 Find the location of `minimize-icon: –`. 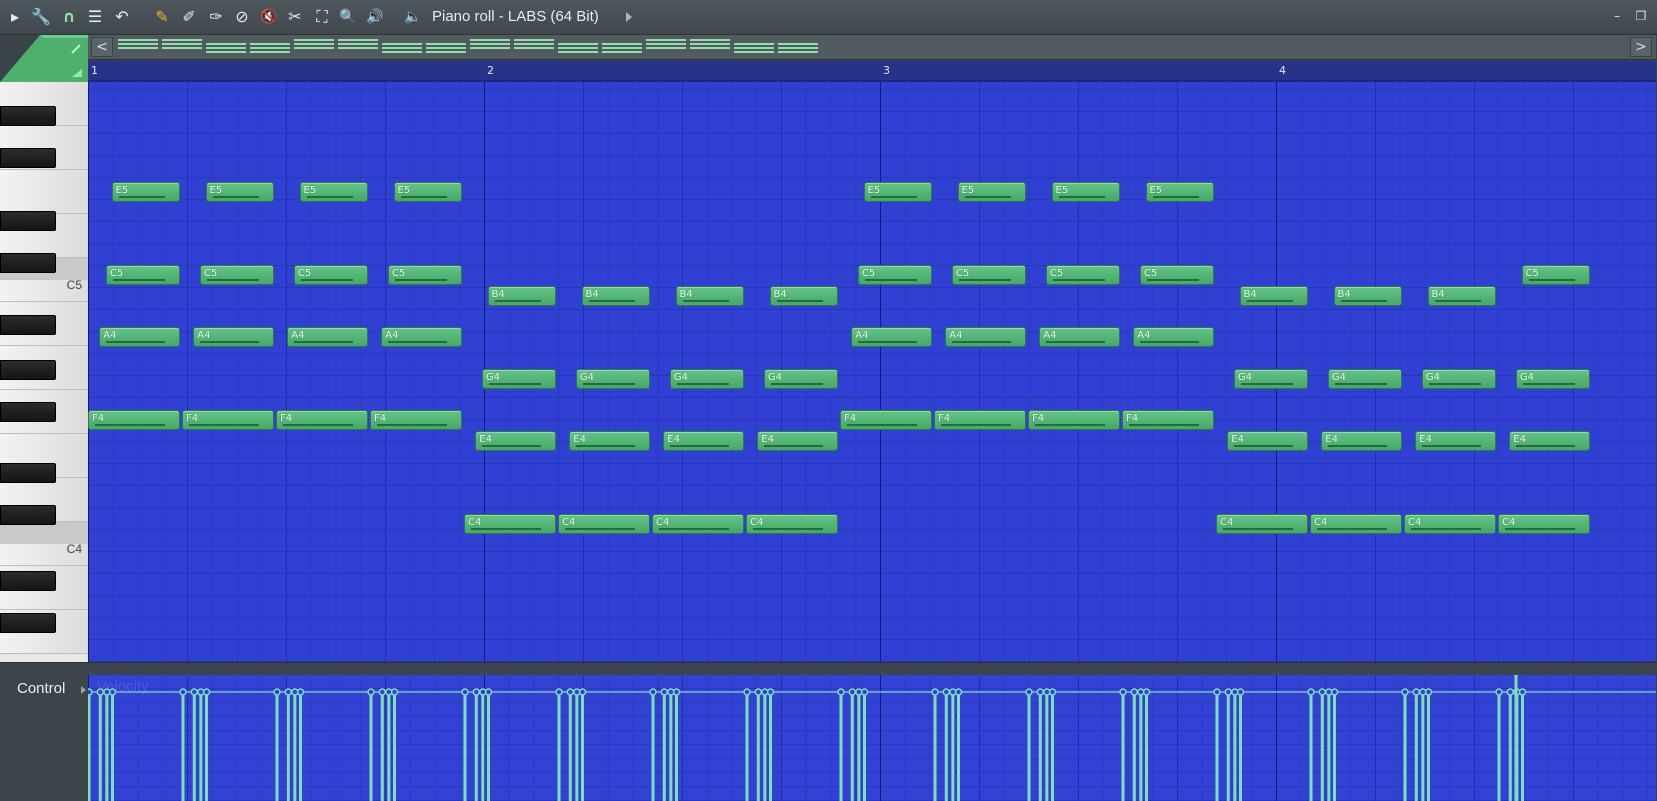

minimize-icon: – is located at coordinates (1617, 16).